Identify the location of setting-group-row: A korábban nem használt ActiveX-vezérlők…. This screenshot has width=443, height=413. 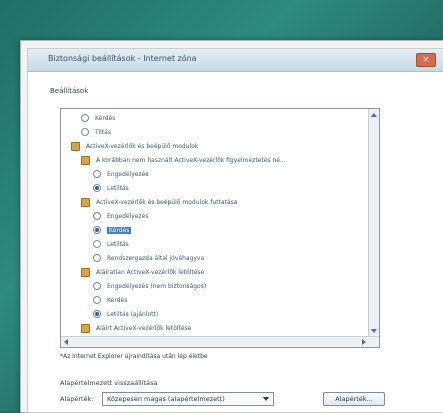
(183, 160).